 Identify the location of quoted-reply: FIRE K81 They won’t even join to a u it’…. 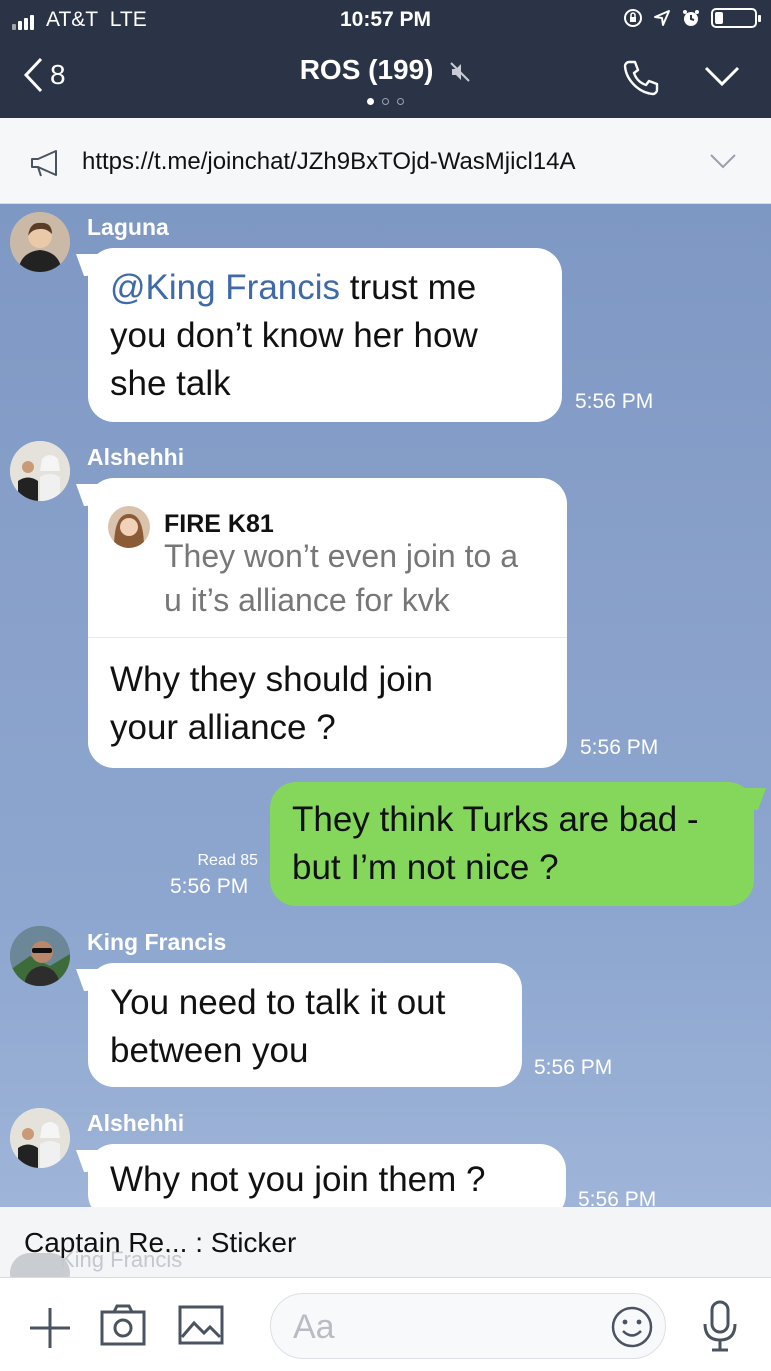
(327, 558).